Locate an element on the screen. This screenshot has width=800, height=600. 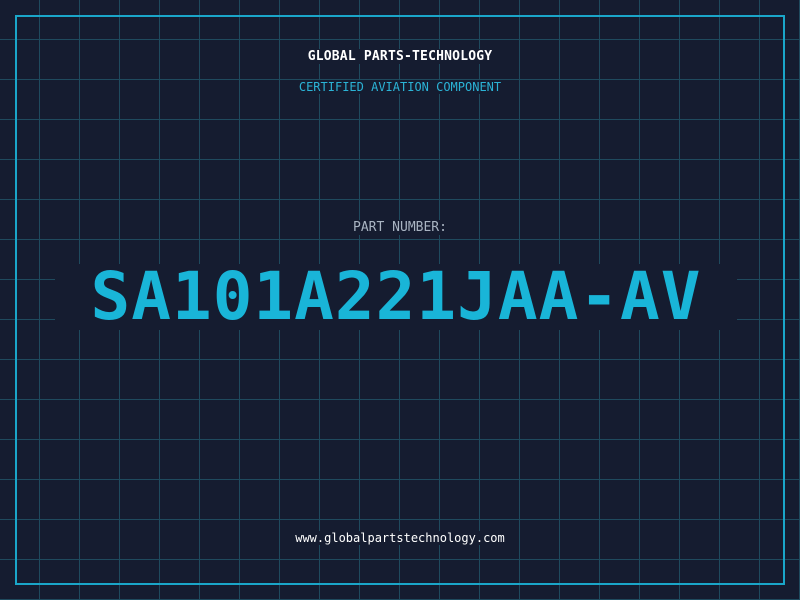
website-url-text: www.globalpartstechnology.com is located at coordinates (400, 538).